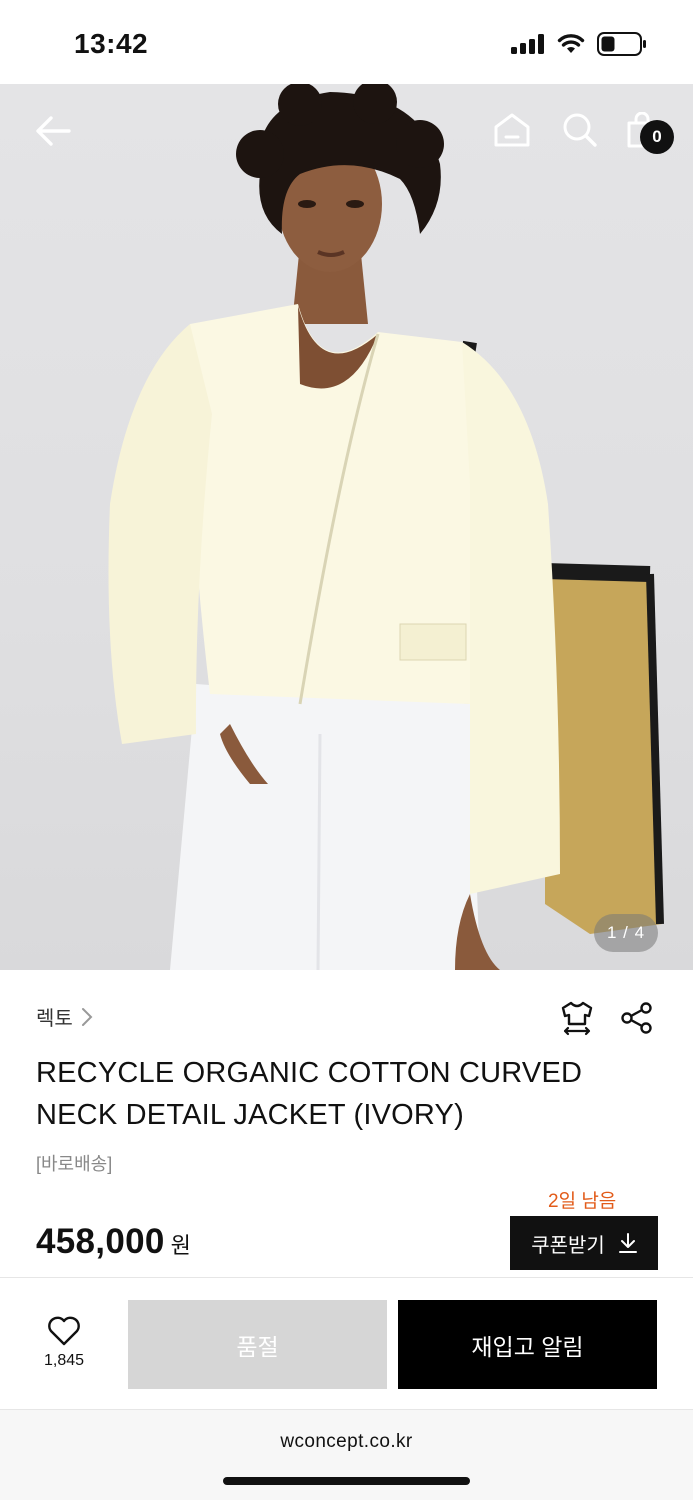  I want to click on size-guide-icon, so click(577, 1018).